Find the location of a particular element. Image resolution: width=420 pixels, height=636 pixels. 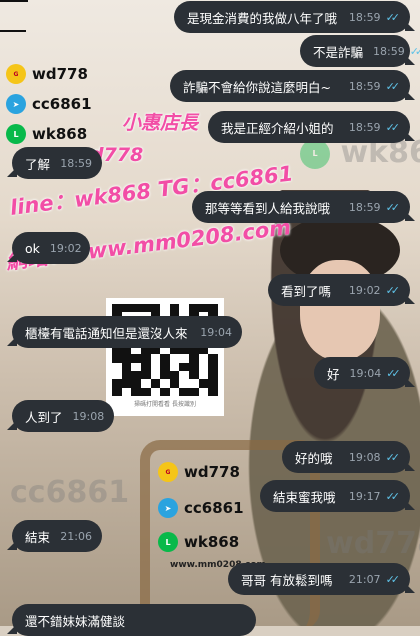

contact-tg: ➤ cc6861 is located at coordinates (49, 104).